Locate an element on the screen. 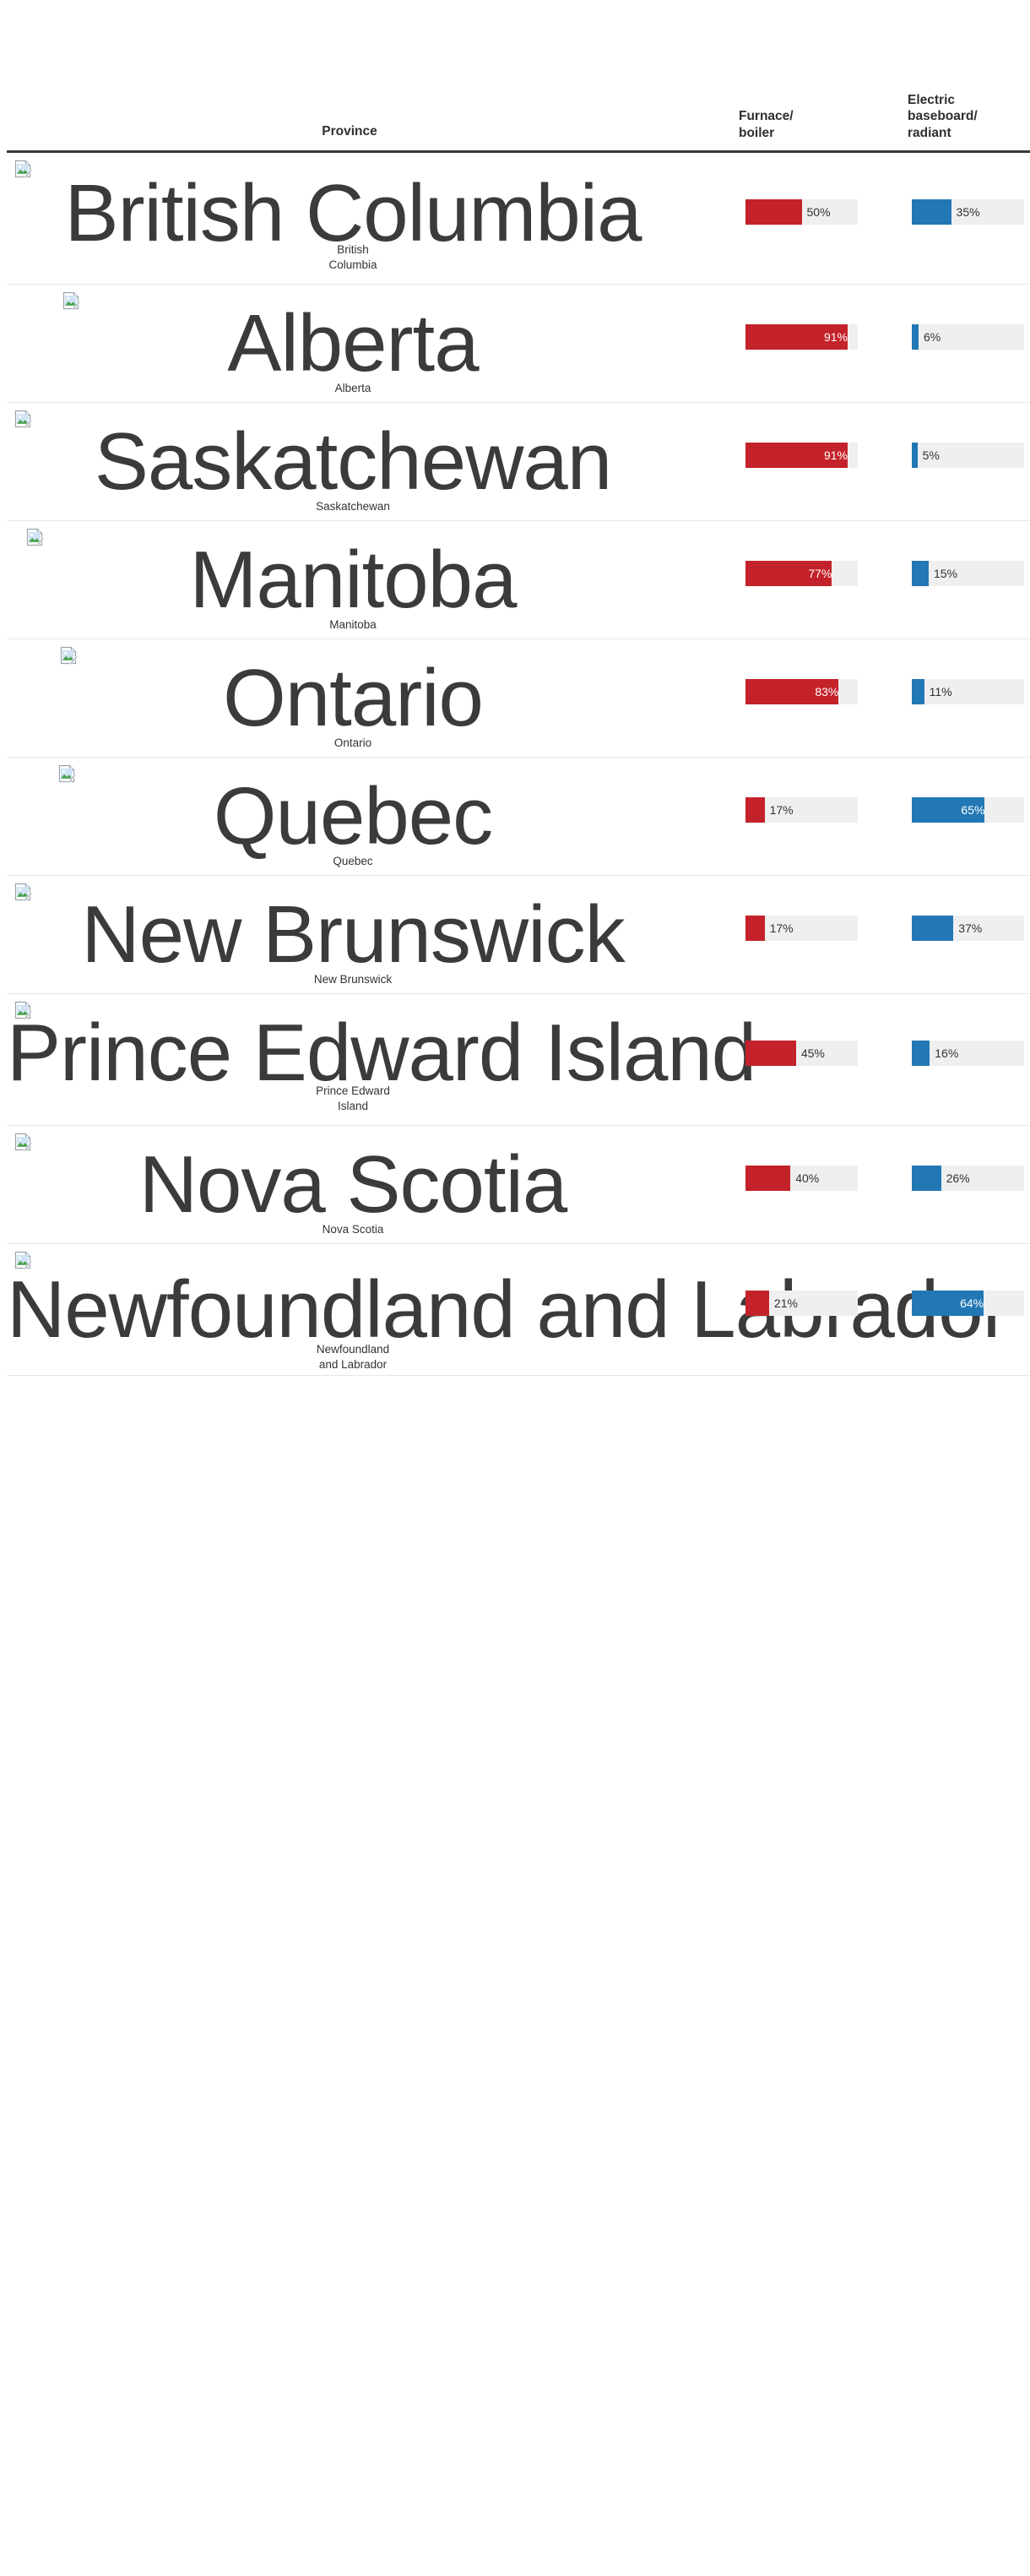 The width and height of the screenshot is (1030, 2576). furnace-boiler-bar-cell: 21% is located at coordinates (801, 1303).